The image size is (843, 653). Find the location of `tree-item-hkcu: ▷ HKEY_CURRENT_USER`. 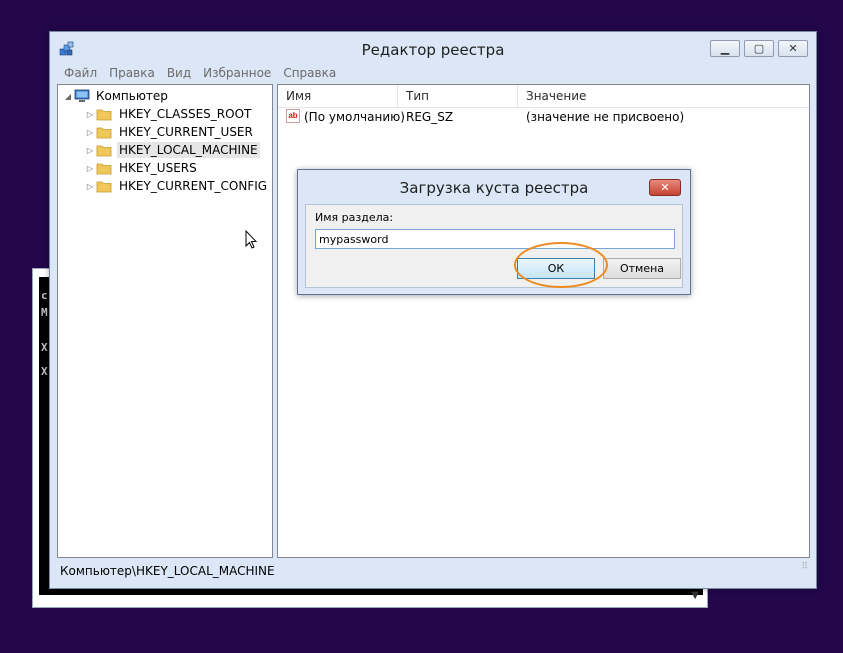

tree-item-hkcu: ▷ HKEY_CURRENT_USER is located at coordinates (169, 132).